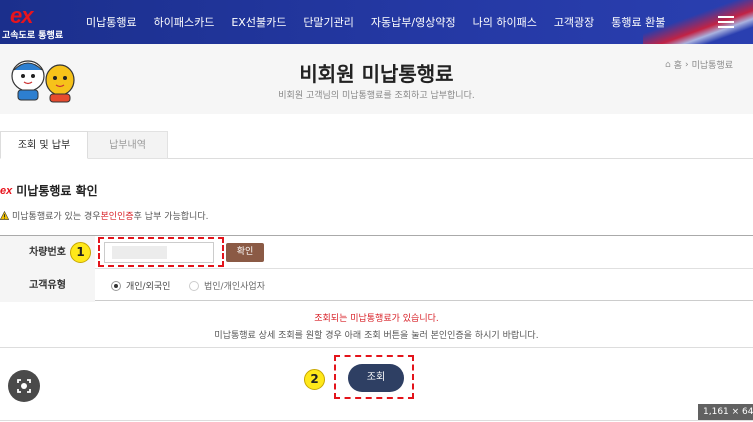 The image size is (753, 422). I want to click on image-size-badge: 1,161 × 641, so click(725, 412).